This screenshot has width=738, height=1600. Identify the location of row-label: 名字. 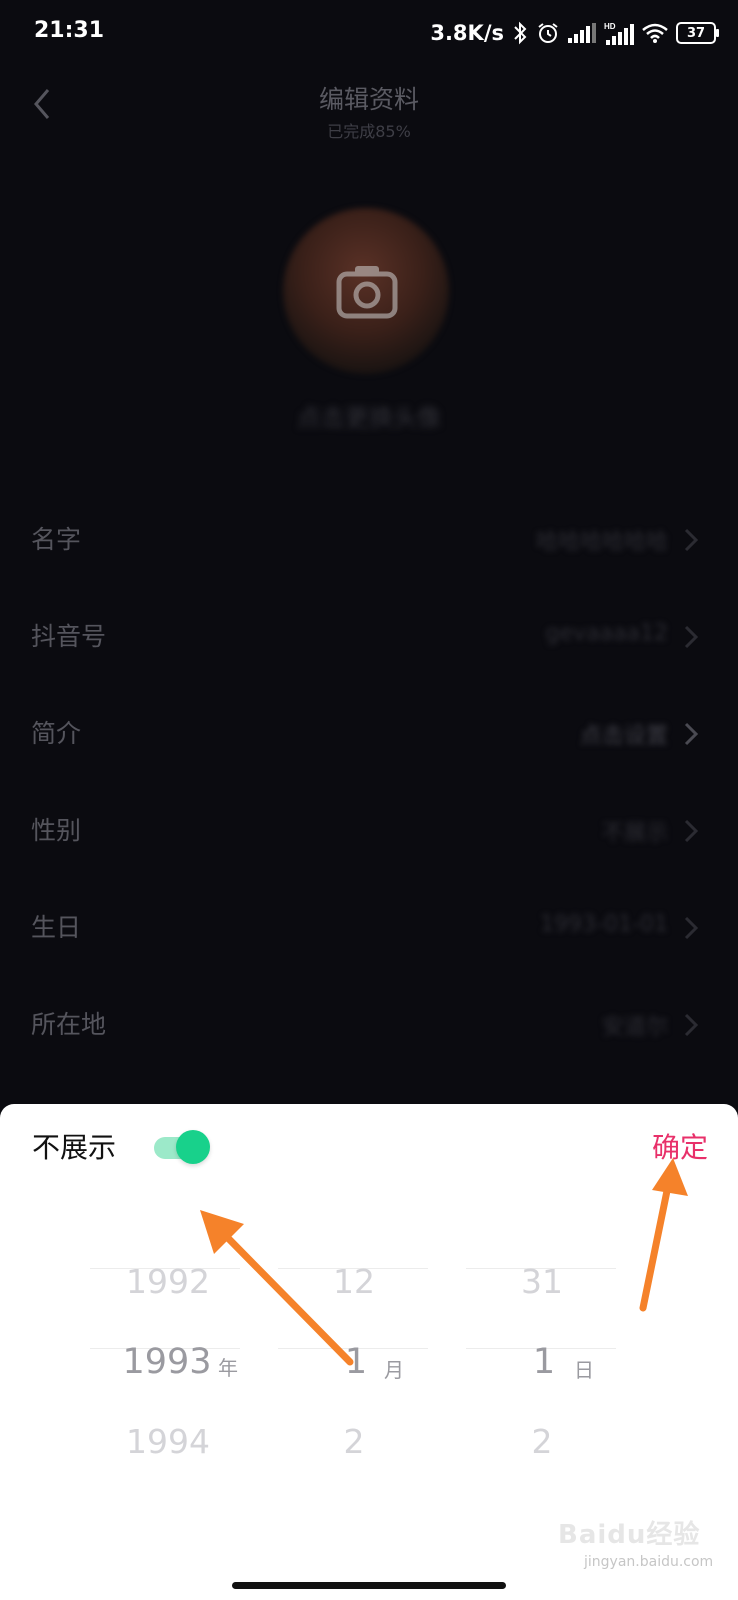
(56, 539).